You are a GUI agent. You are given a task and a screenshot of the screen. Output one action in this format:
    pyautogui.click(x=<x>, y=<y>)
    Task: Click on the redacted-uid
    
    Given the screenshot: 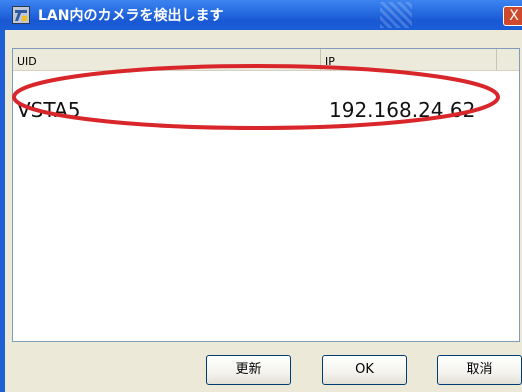 What is the action you would take?
    pyautogui.click(x=149, y=104)
    